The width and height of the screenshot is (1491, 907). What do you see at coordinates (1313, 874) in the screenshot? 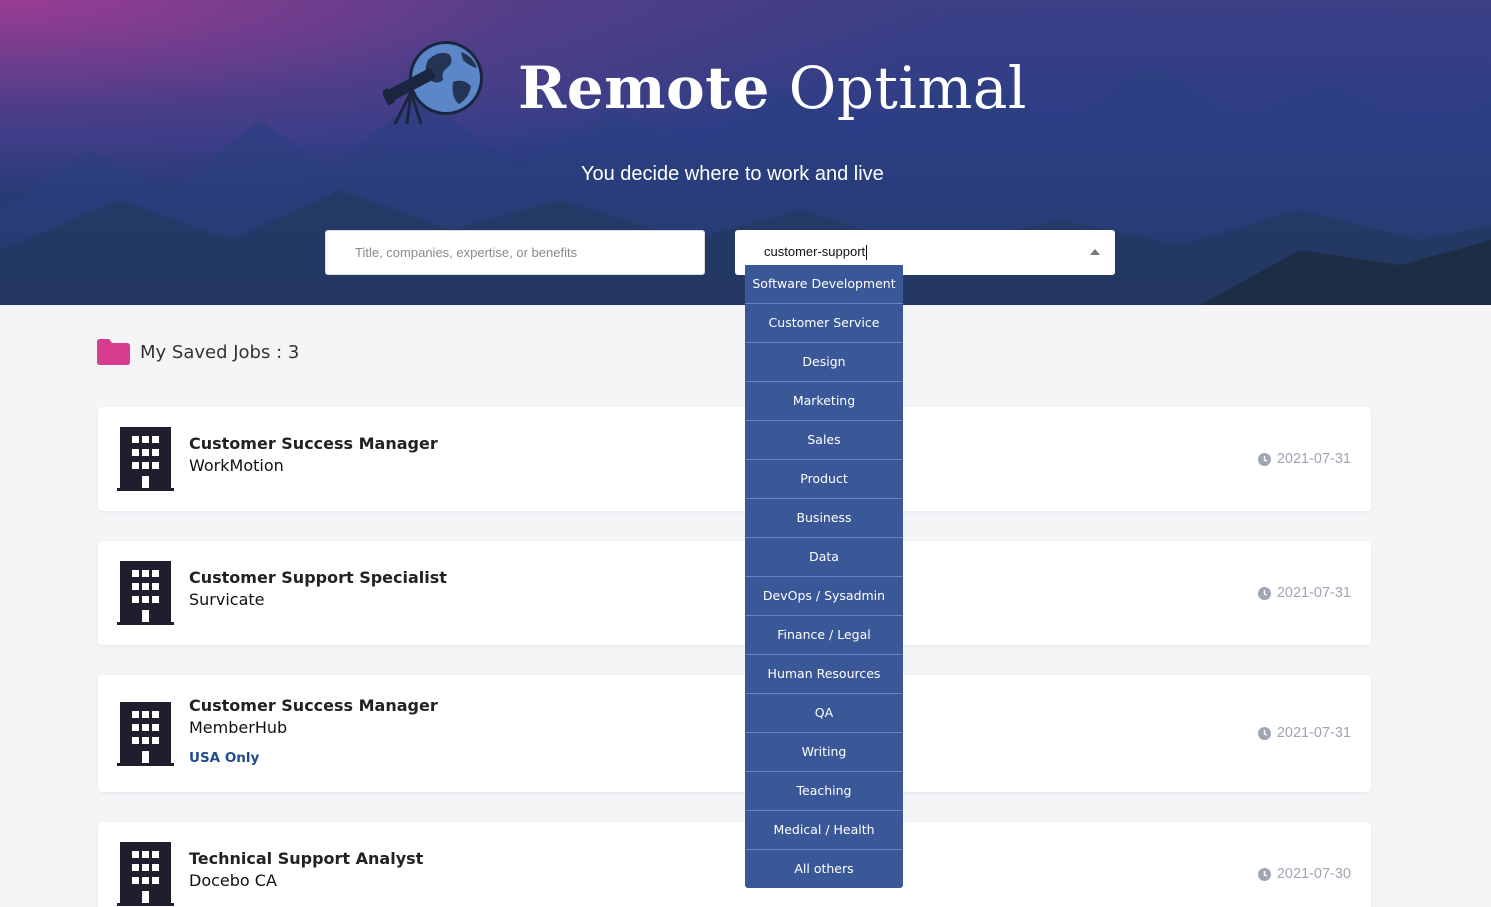
I see `job-date-text: 2021-07-30` at bounding box center [1313, 874].